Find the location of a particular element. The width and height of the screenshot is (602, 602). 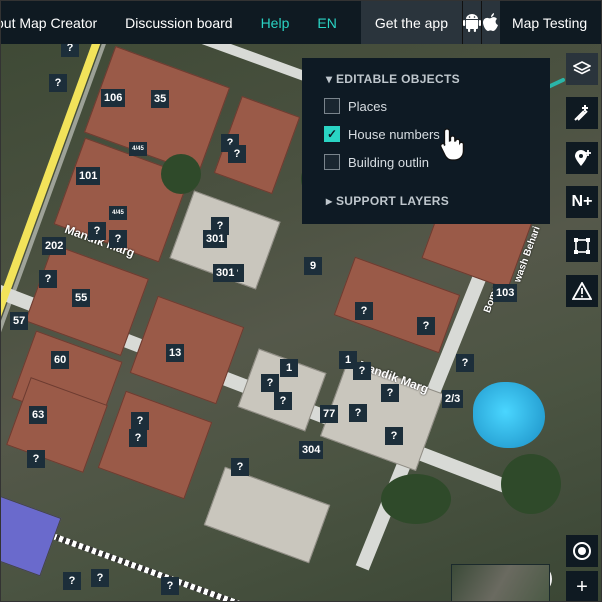

layer-toggle-house-numbers: ✓ House numbers is located at coordinates (382, 134).